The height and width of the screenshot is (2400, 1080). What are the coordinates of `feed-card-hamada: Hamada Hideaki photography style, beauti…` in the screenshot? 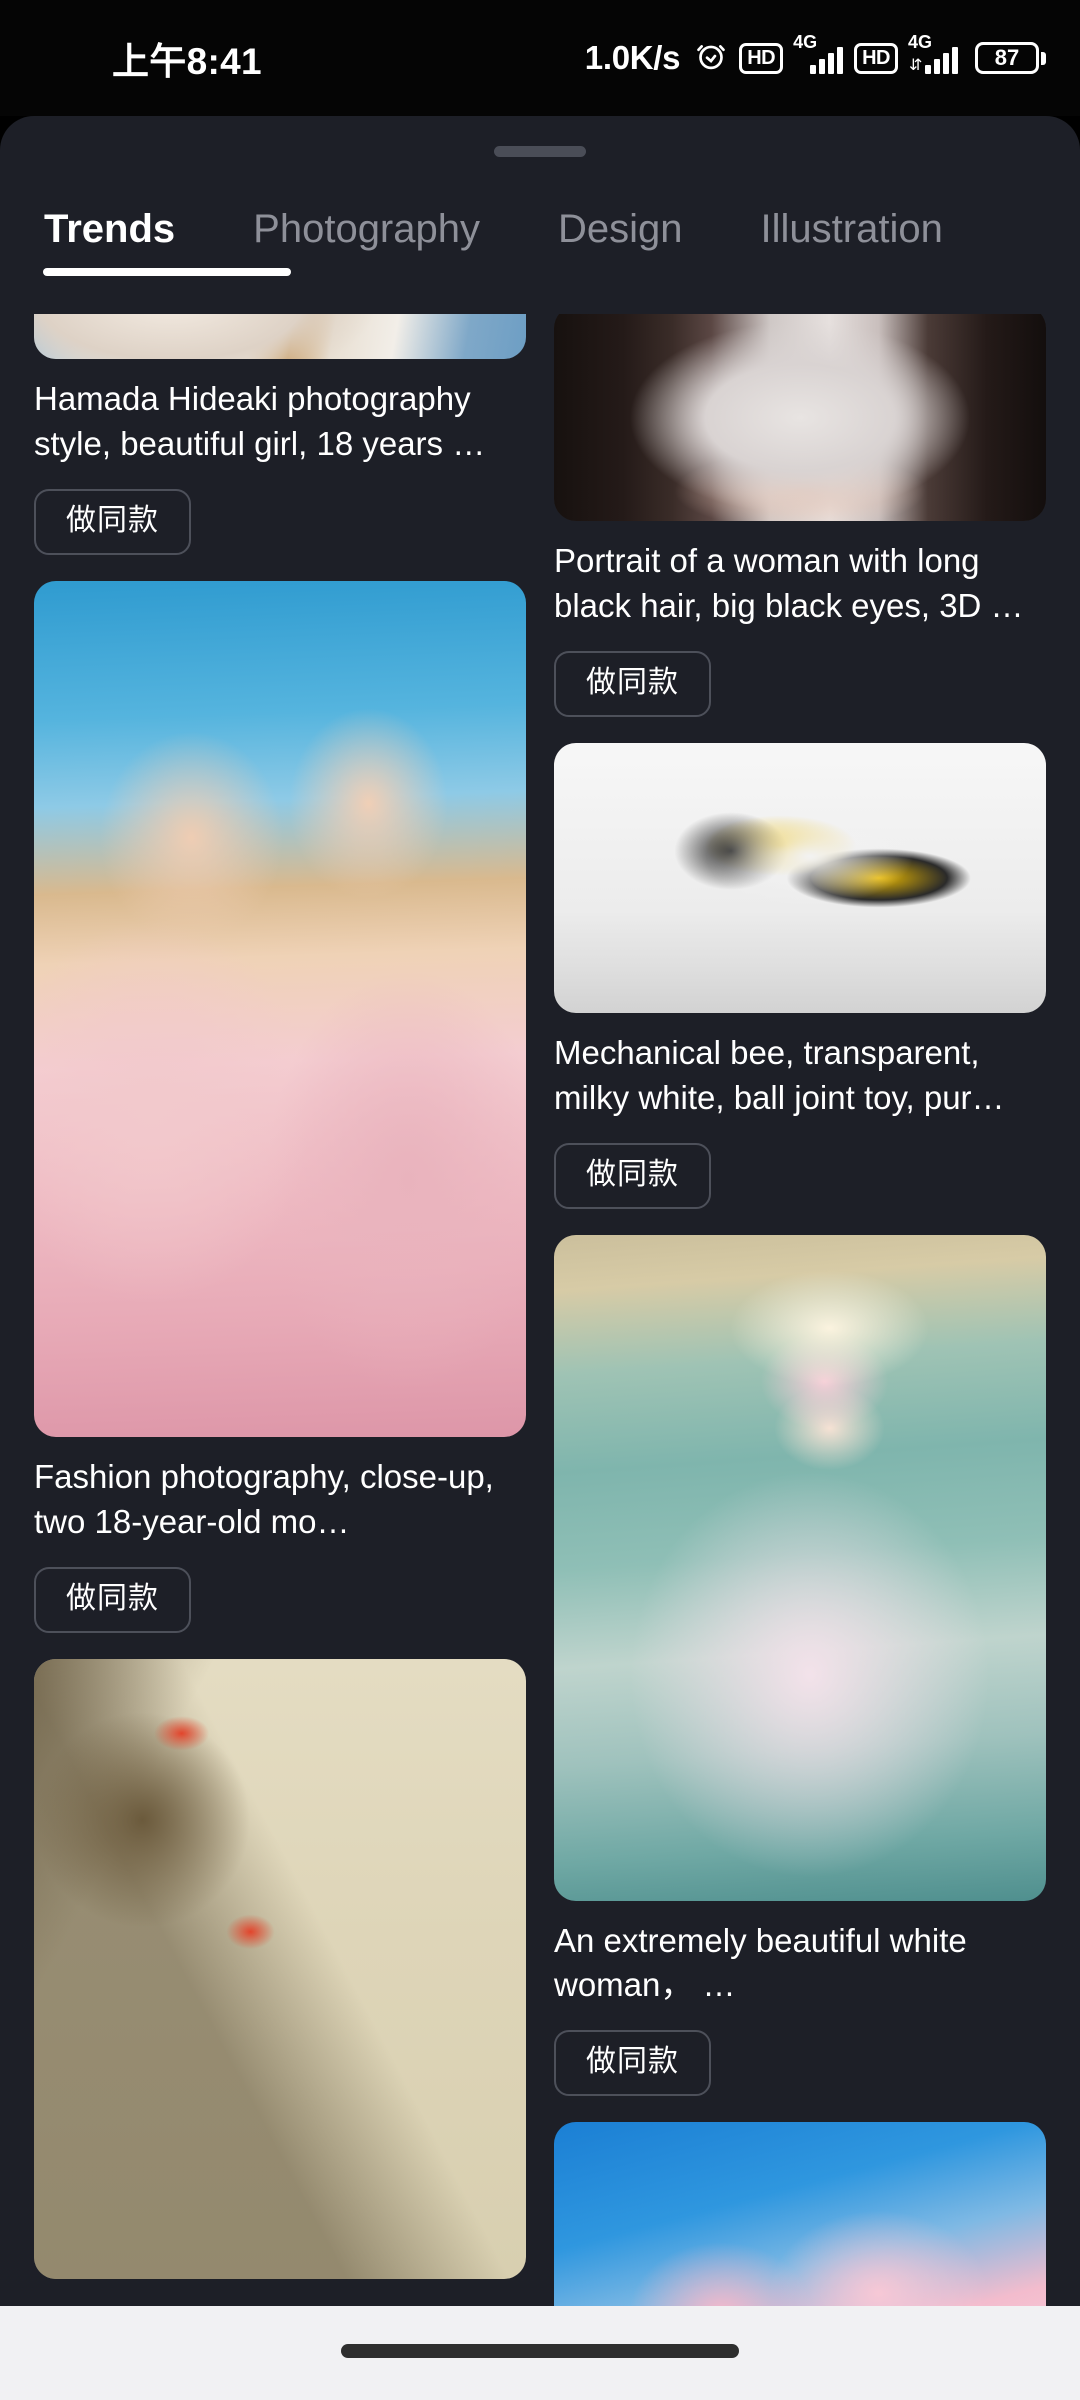 It's located at (280, 434).